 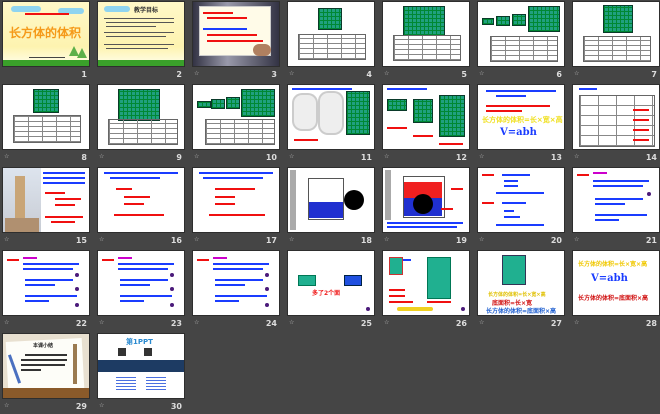 What do you see at coordinates (46, 34) in the screenshot?
I see `slide-preview: 长方体的体积` at bounding box center [46, 34].